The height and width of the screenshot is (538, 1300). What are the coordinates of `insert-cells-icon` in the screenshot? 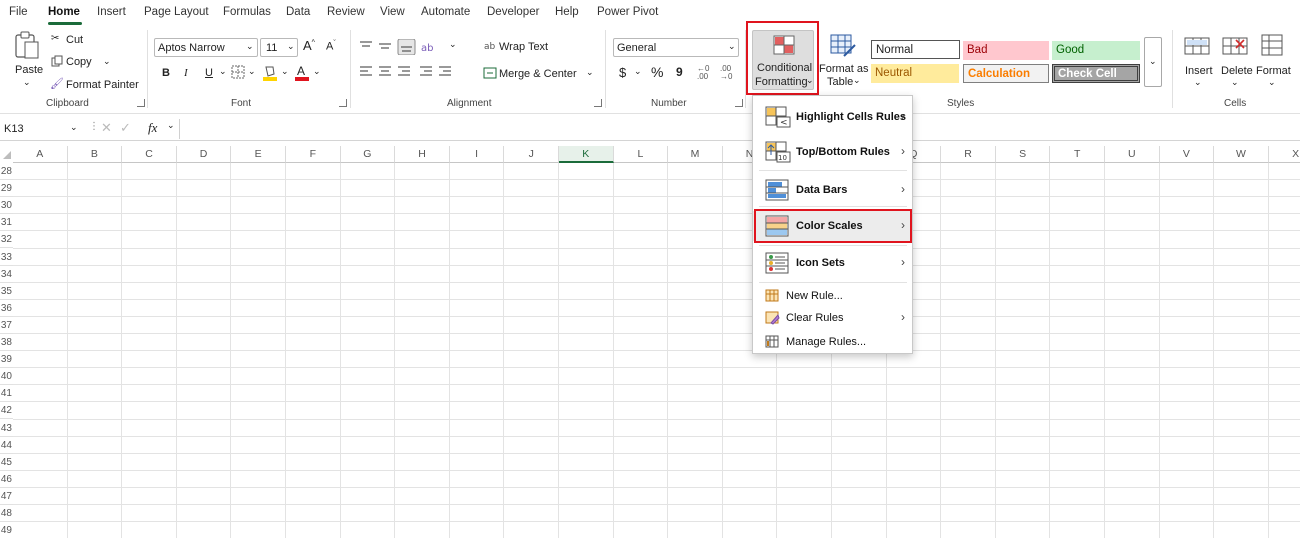 It's located at (1197, 45).